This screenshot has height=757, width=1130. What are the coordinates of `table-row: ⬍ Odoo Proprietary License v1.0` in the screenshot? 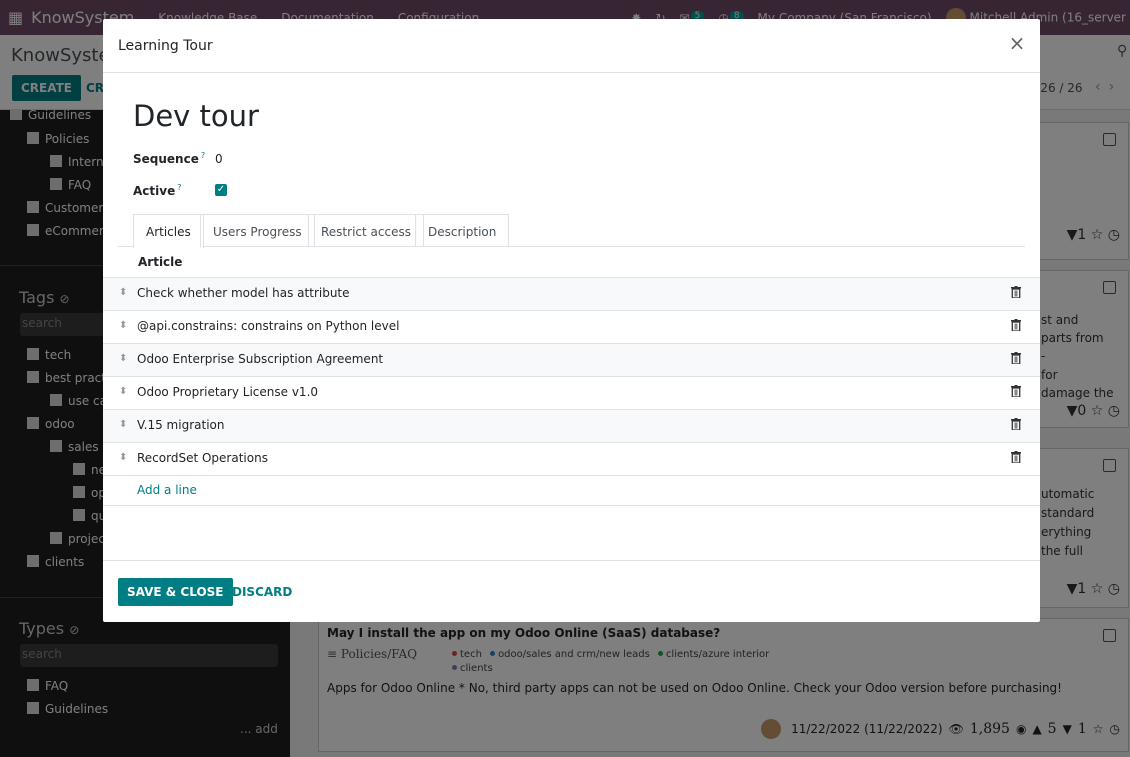 It's located at (571, 393).